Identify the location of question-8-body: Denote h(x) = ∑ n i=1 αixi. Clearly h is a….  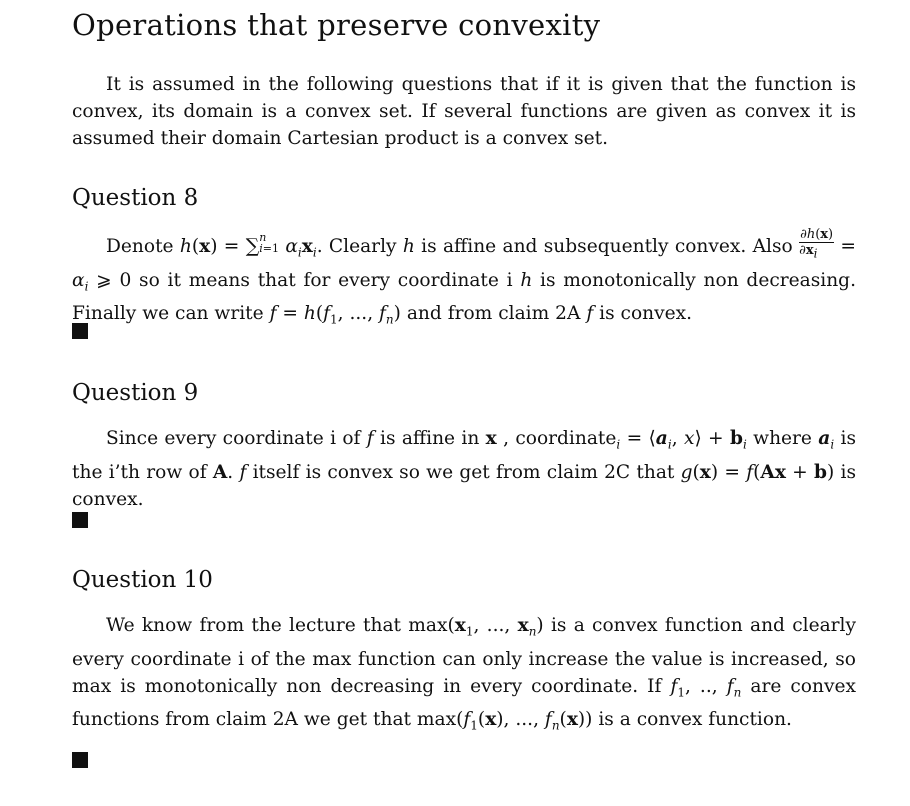
(464, 277).